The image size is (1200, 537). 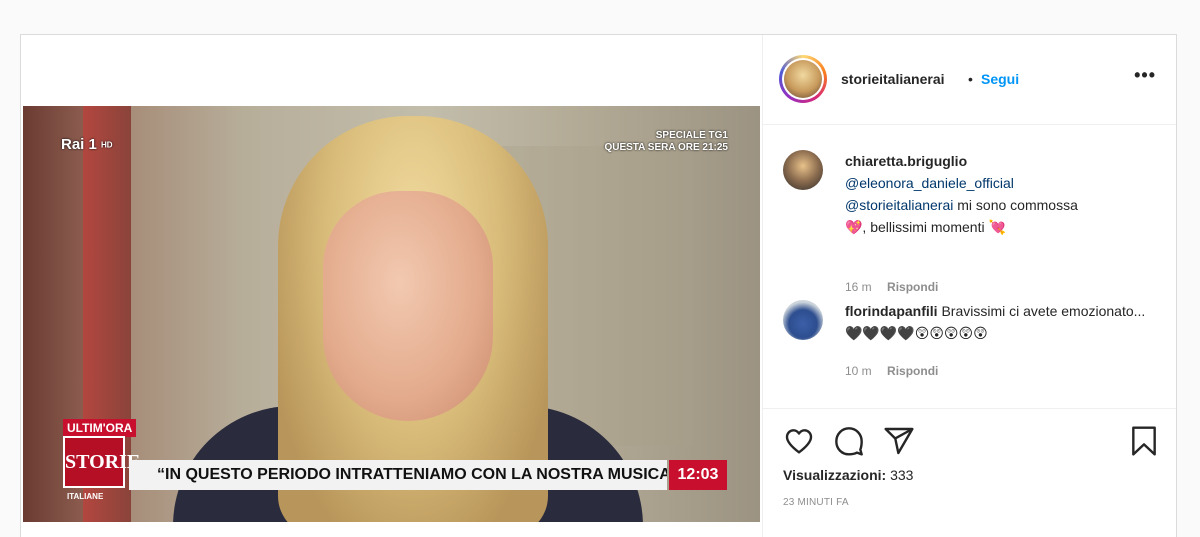 I want to click on comment-meta: 16 m Rispondi, so click(x=897, y=287).